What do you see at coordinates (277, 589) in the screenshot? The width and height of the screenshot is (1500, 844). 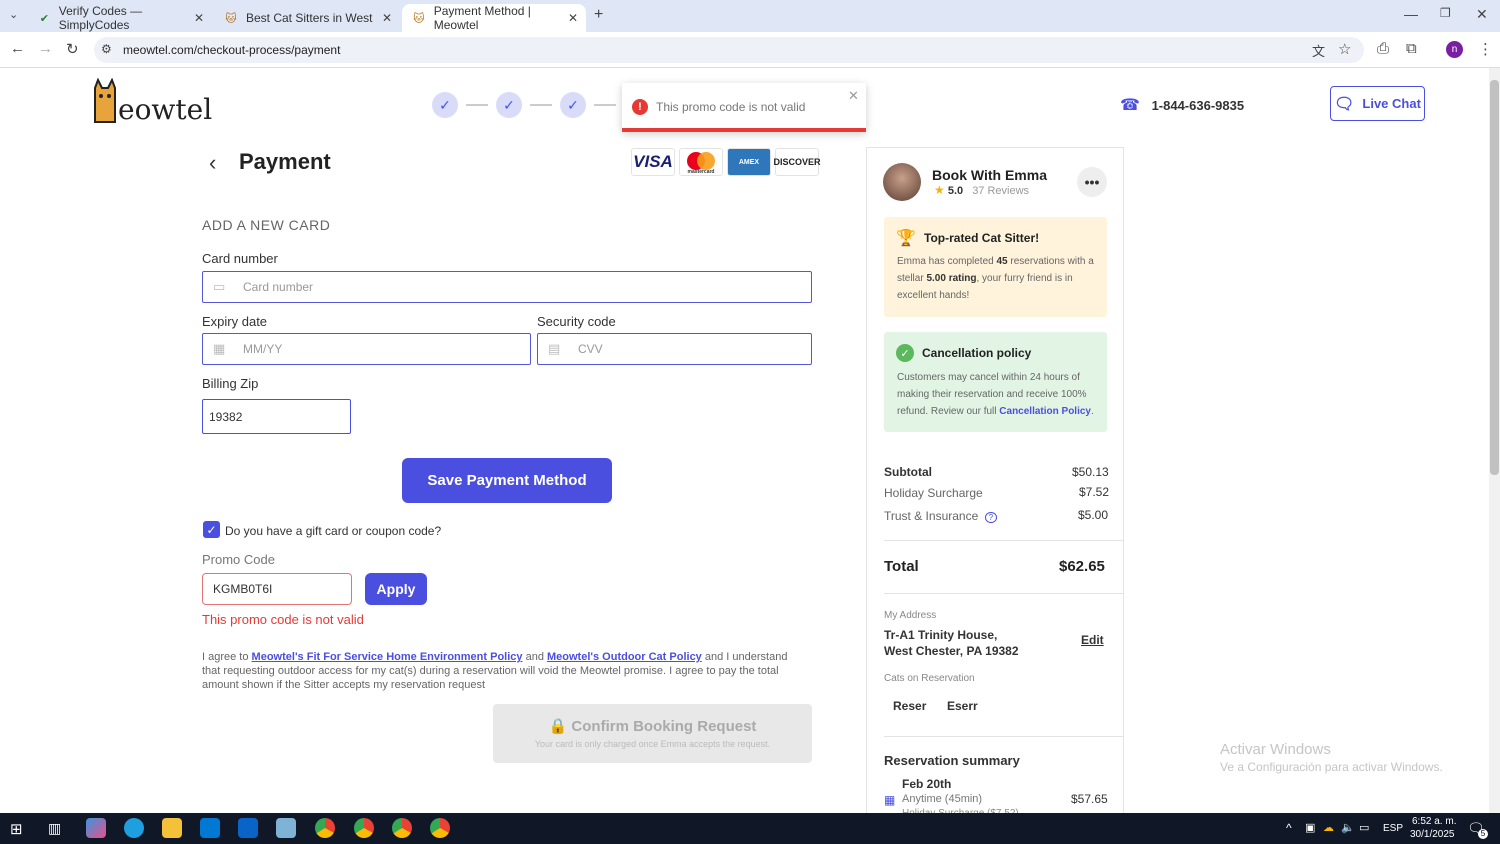 I see `promo-code-input: KGMB0T6I` at bounding box center [277, 589].